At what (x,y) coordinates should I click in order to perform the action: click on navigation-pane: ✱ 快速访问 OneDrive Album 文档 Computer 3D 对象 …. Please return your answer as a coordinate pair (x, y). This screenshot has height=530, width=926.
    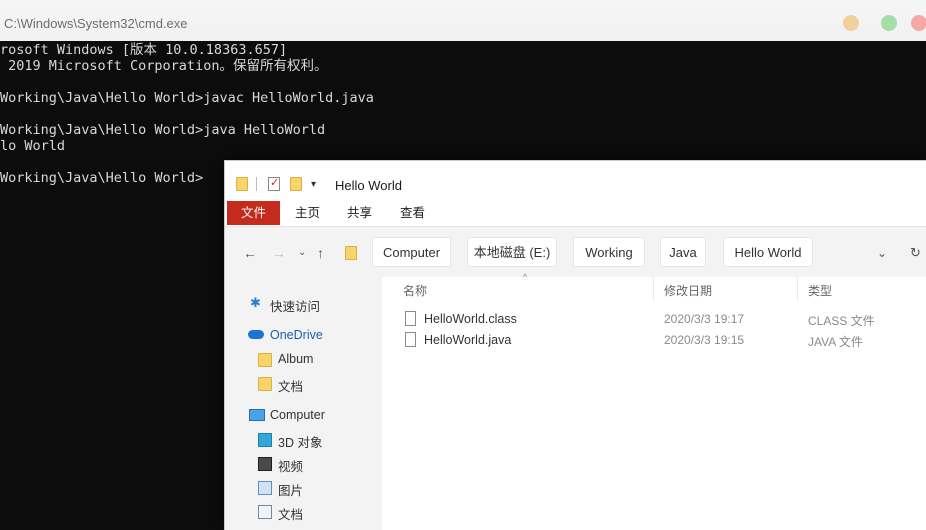
    Looking at the image, I should click on (303, 403).